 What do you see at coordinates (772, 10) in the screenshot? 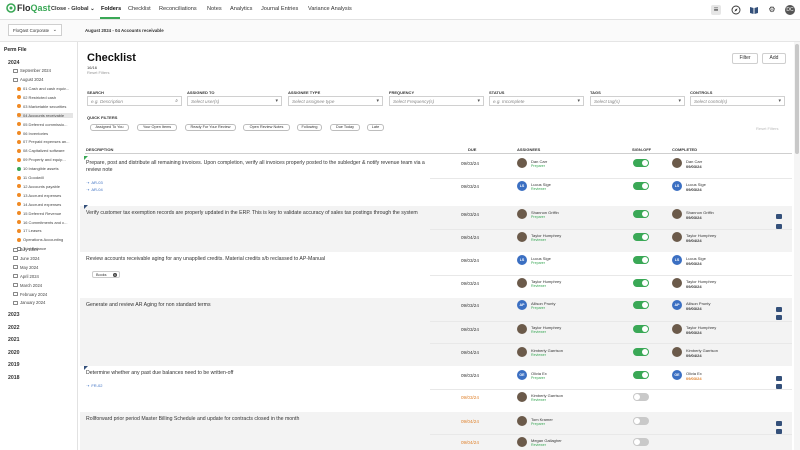
I see `gear-icon: ⚙` at bounding box center [772, 10].